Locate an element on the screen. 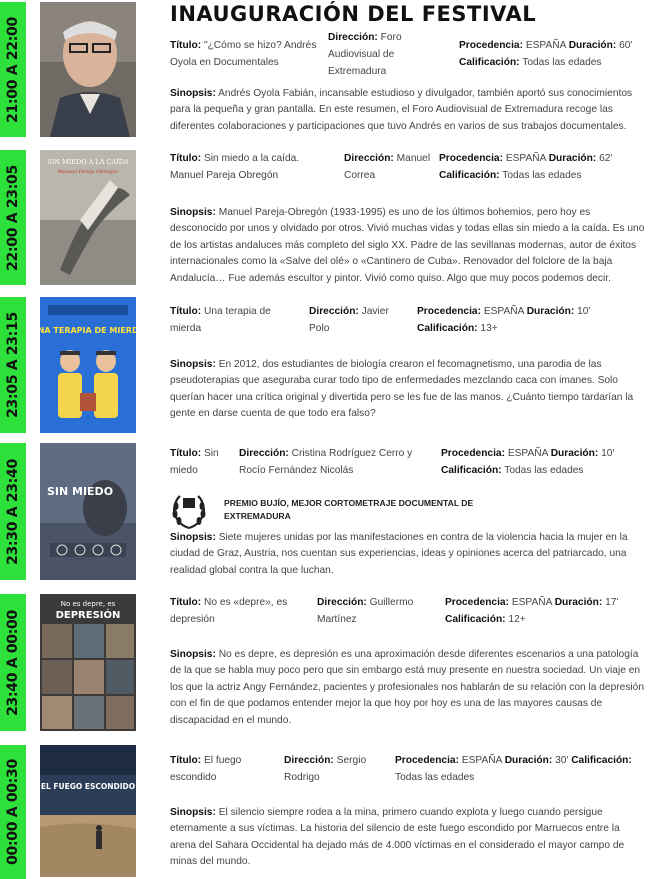  poster-image: SIN MIEDO is located at coordinates (88, 511).